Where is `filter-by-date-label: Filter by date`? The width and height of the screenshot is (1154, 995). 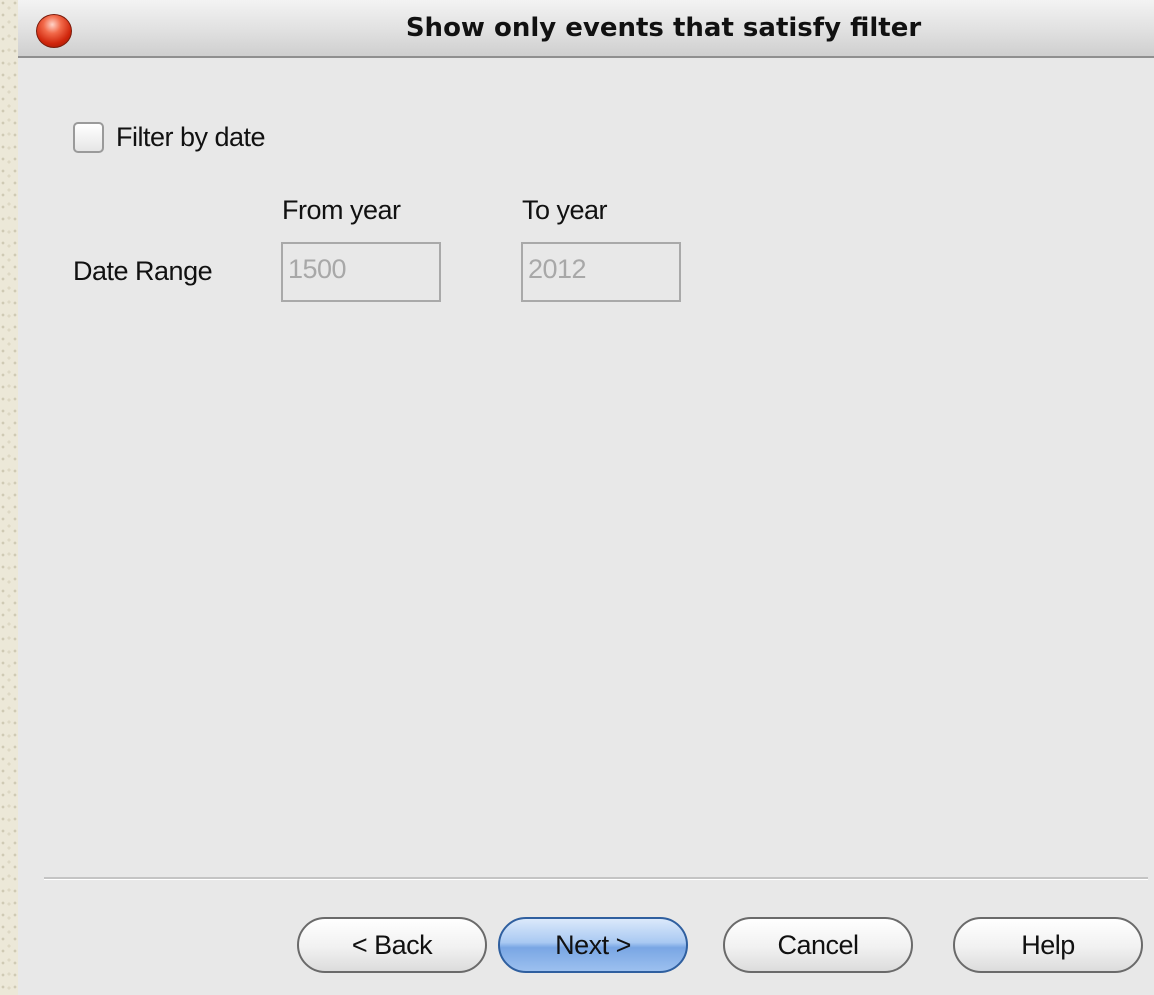
filter-by-date-label: Filter by date is located at coordinates (191, 137).